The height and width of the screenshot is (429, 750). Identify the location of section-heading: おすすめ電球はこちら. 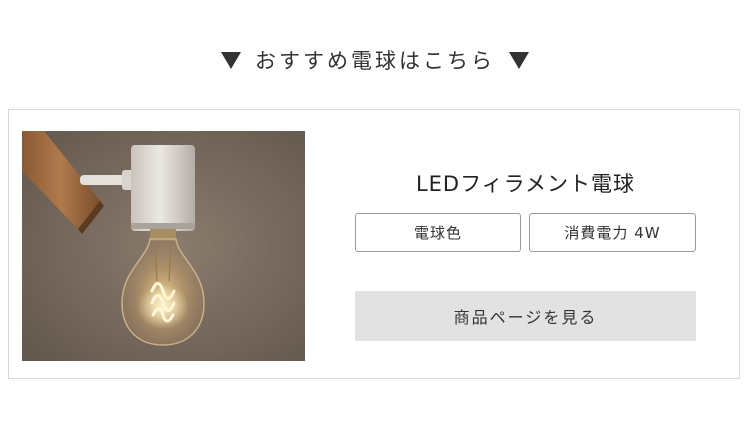
(375, 60).